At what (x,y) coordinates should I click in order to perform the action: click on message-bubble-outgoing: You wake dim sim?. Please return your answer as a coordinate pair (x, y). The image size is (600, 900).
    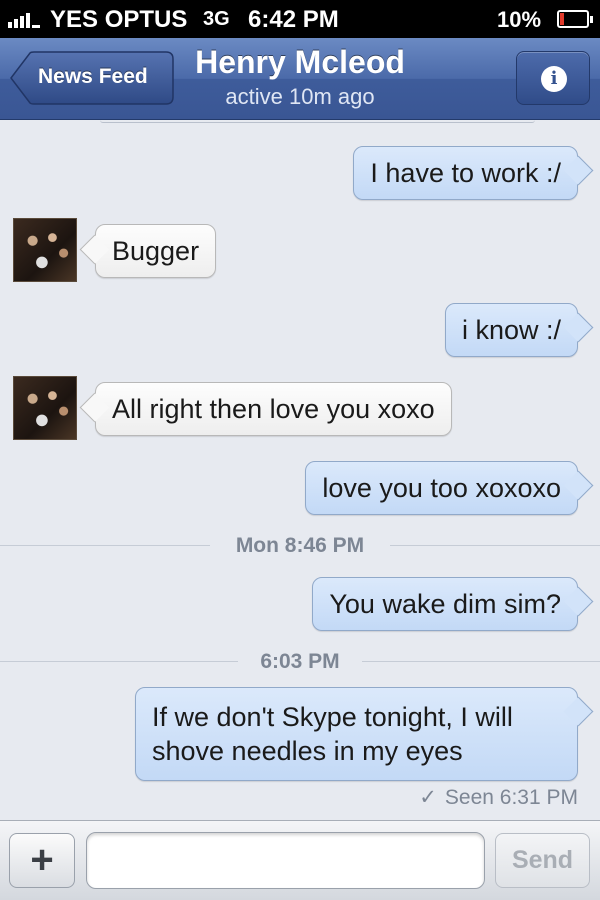
    Looking at the image, I should click on (445, 604).